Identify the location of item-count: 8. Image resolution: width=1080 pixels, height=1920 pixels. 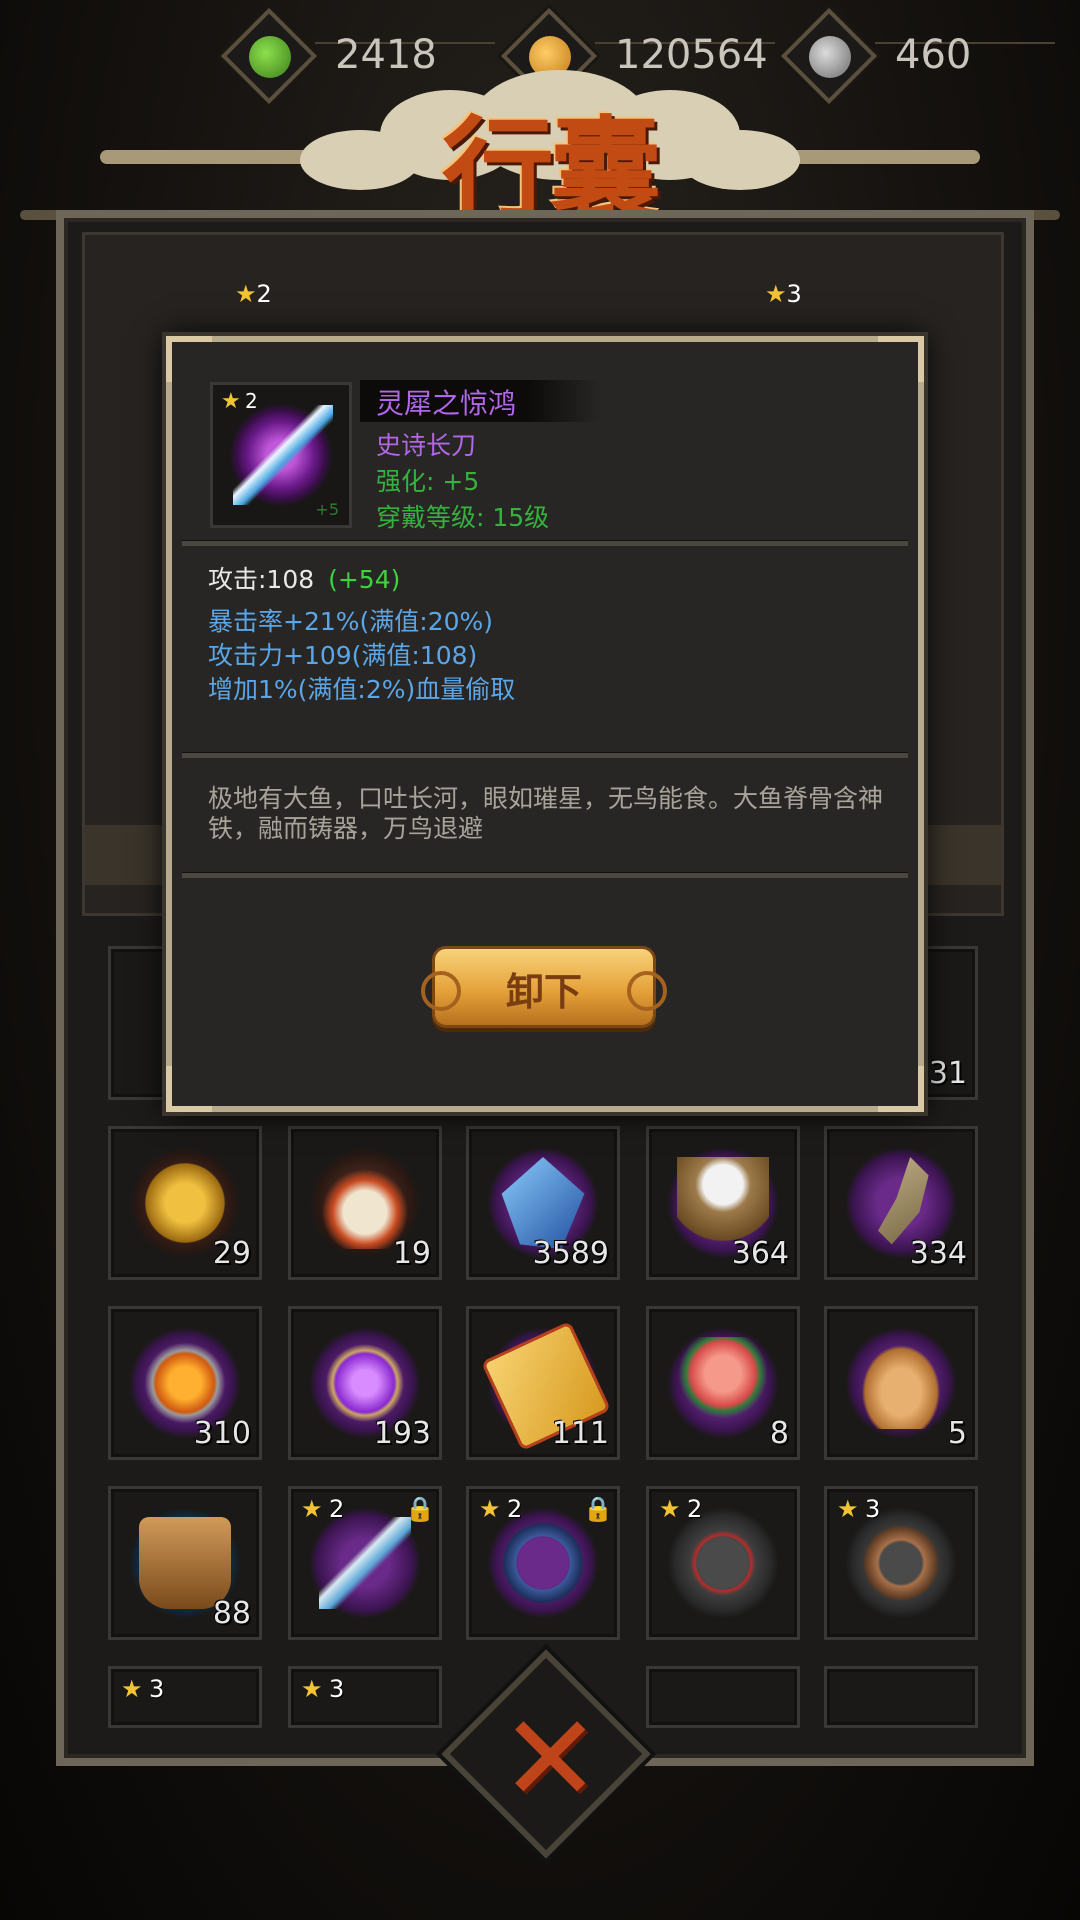
(779, 1433).